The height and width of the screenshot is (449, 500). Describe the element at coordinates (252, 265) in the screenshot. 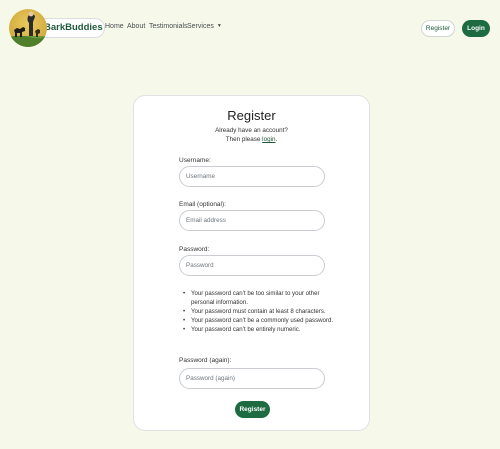

I see `password-input: Password` at that location.